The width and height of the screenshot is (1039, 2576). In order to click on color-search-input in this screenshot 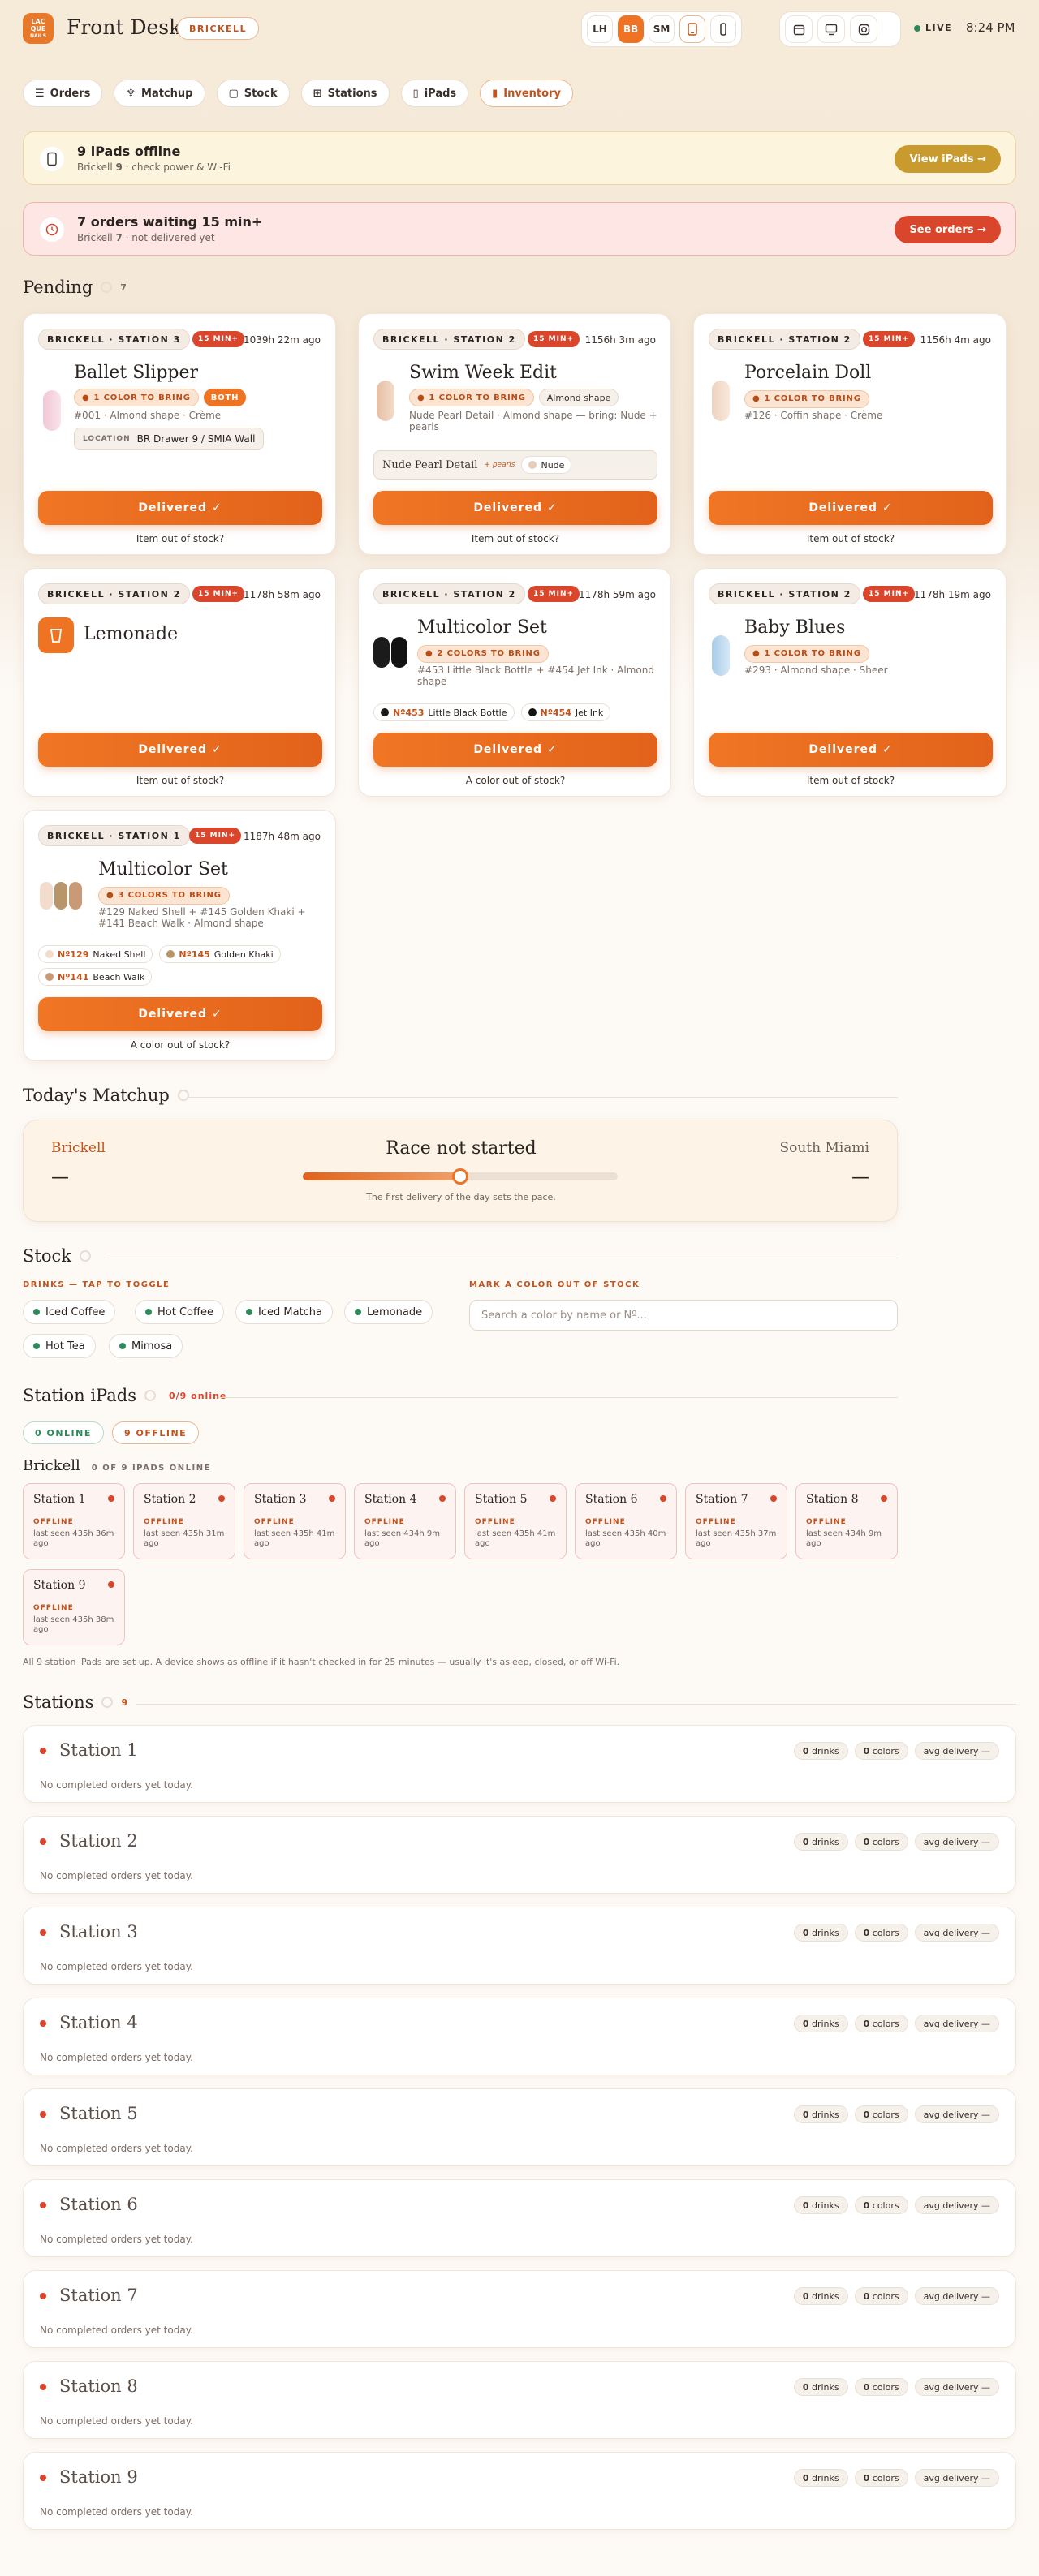, I will do `click(683, 1315)`.